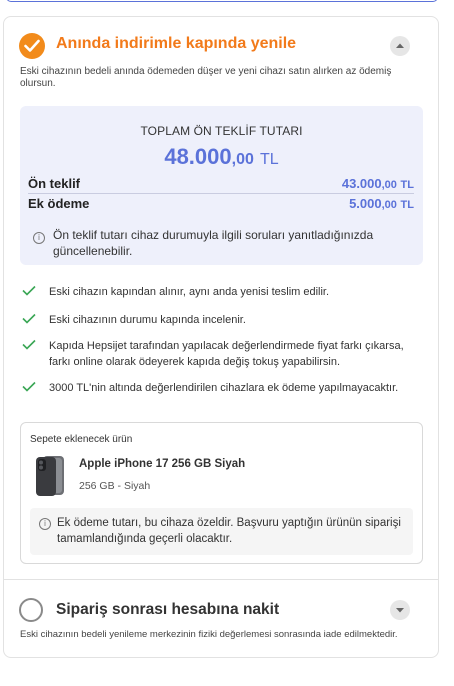 The image size is (454, 686). I want to click on collapse-button, so click(400, 46).